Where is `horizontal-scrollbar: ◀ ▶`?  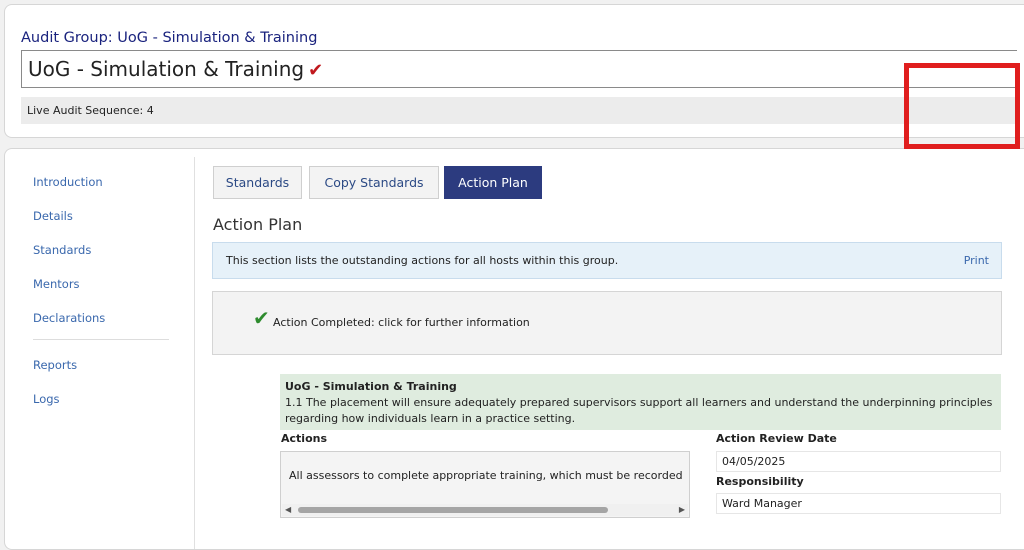 horizontal-scrollbar: ◀ ▶ is located at coordinates (485, 510).